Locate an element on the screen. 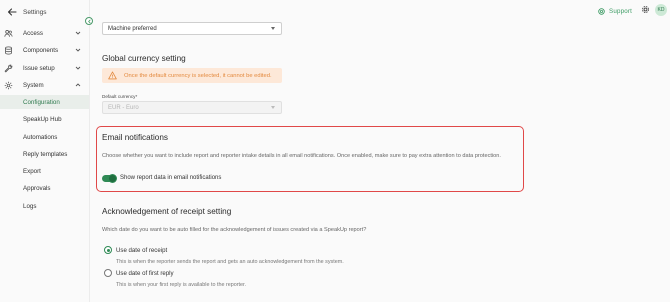 This screenshot has height=302, width=670. radio-date-of-first-reply is located at coordinates (108, 273).